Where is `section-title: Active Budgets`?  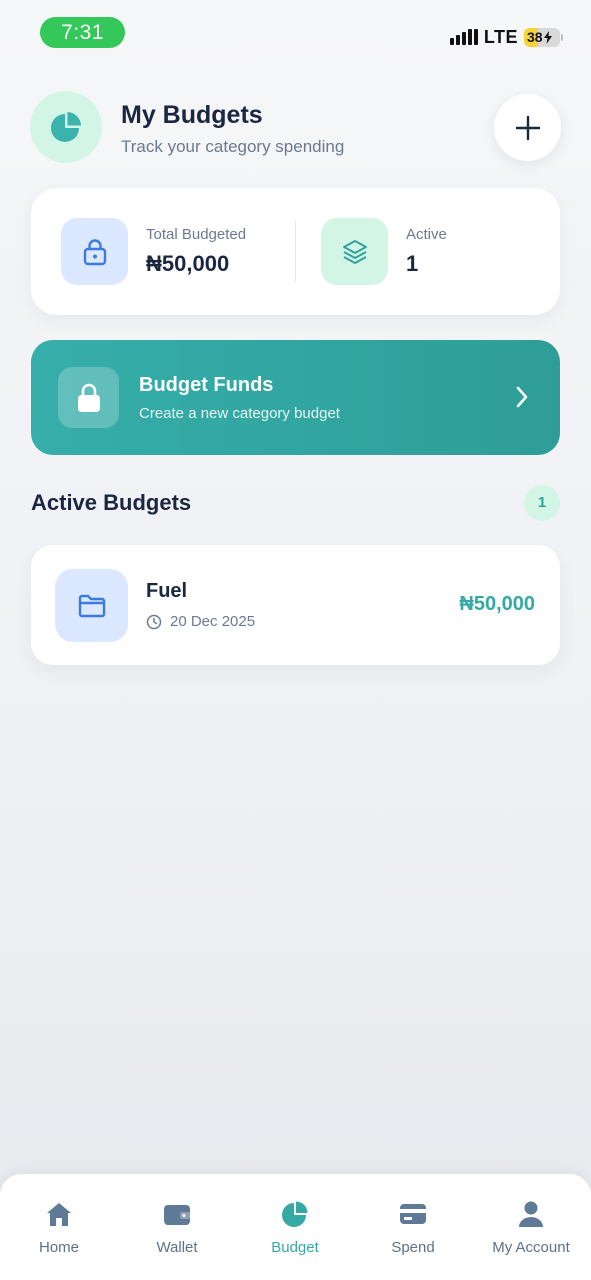 section-title: Active Budgets is located at coordinates (111, 502).